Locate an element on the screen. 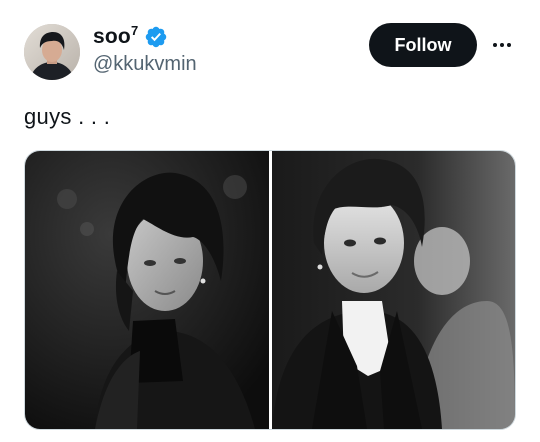  verified-badge-icon is located at coordinates (156, 37).